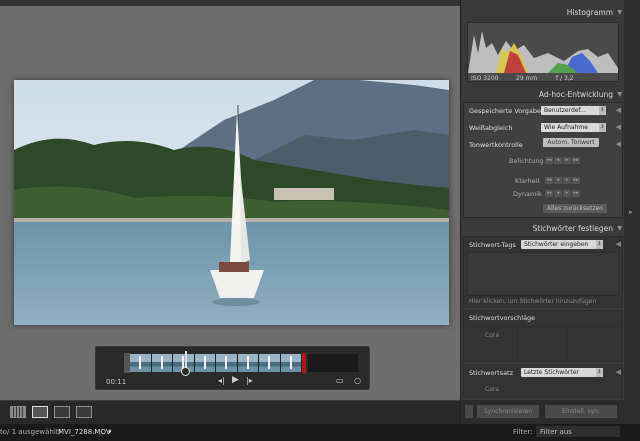  Describe the element at coordinates (340, 380) in the screenshot. I see `frame-capture-icon: ▭` at that location.